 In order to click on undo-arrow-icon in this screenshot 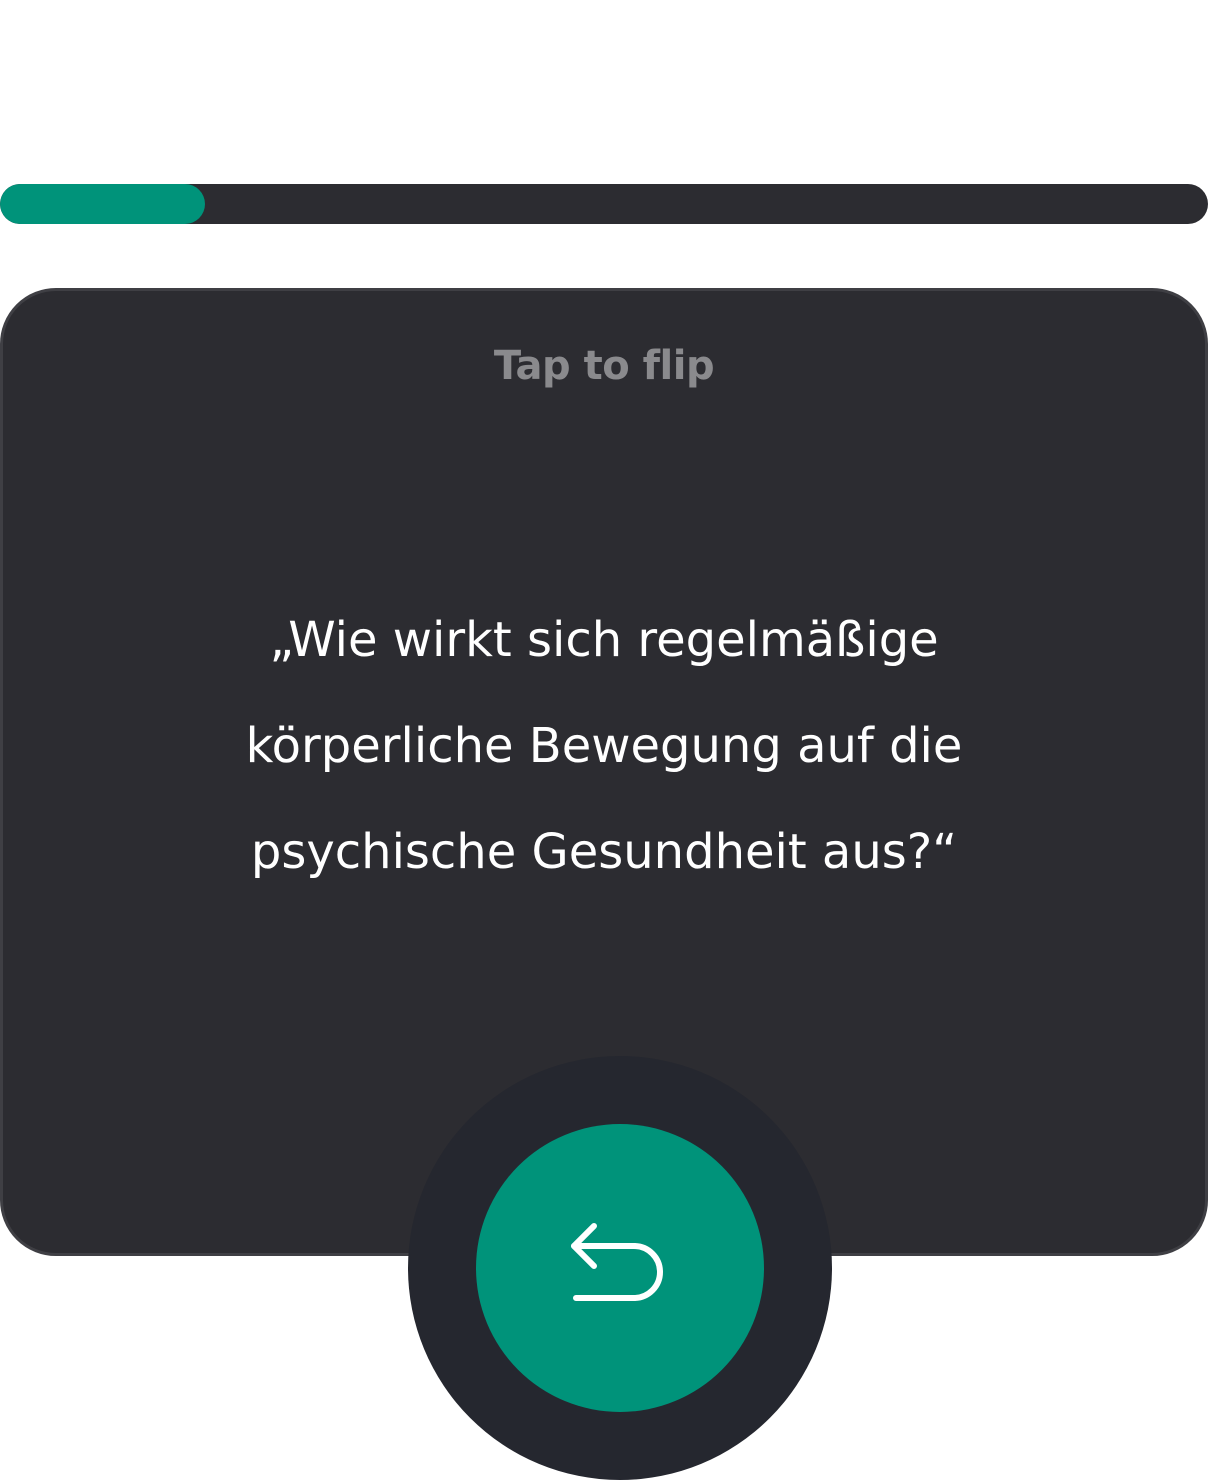, I will do `click(620, 1268)`.